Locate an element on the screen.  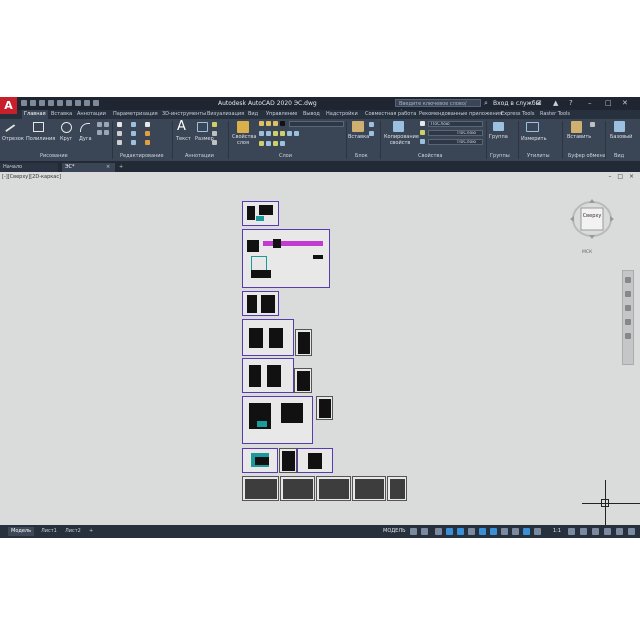
move-icon is located at coordinates (119, 124).